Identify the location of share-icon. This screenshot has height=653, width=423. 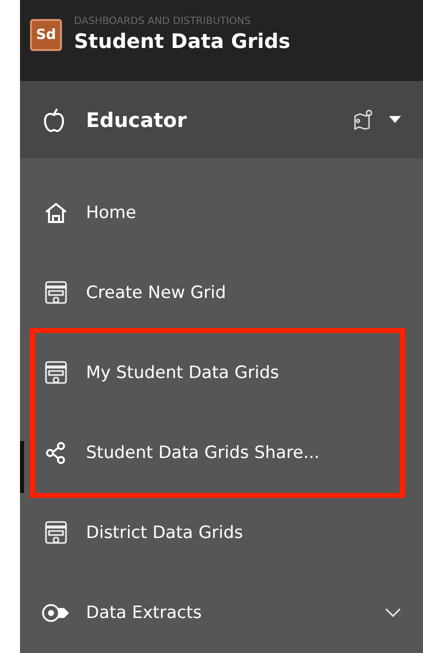
(56, 453).